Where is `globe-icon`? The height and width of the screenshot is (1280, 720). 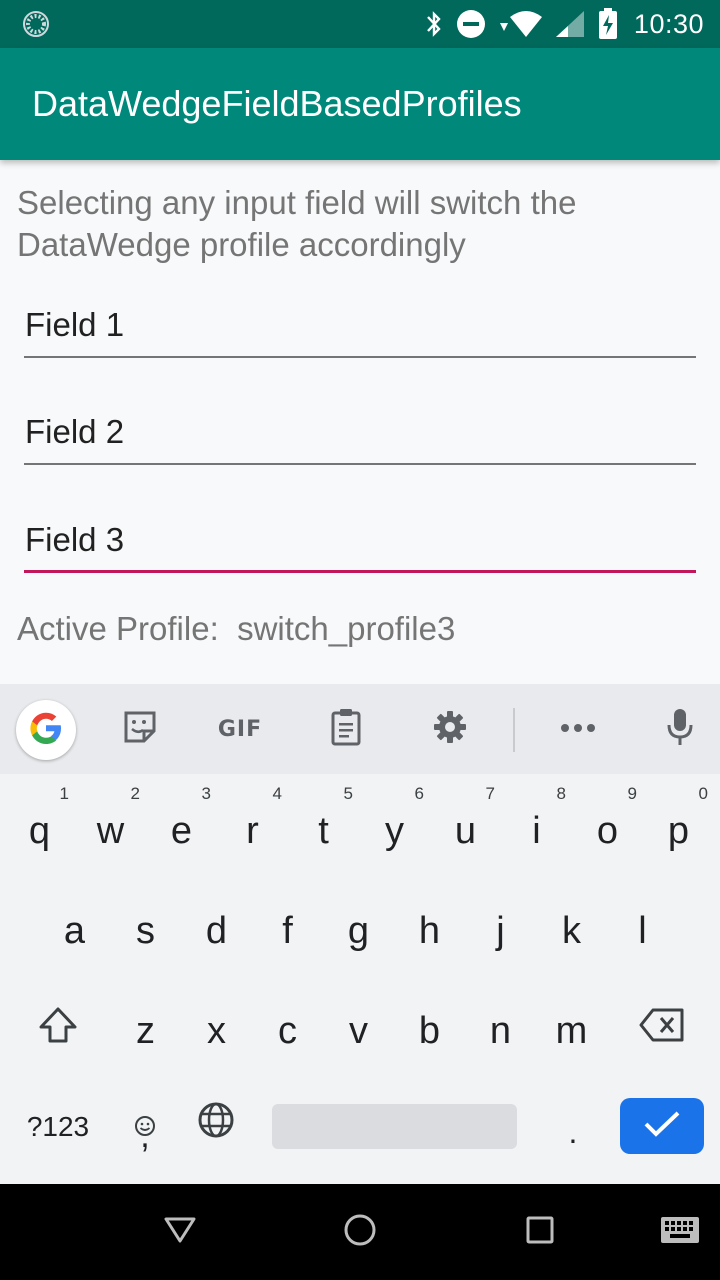 globe-icon is located at coordinates (216, 1125).